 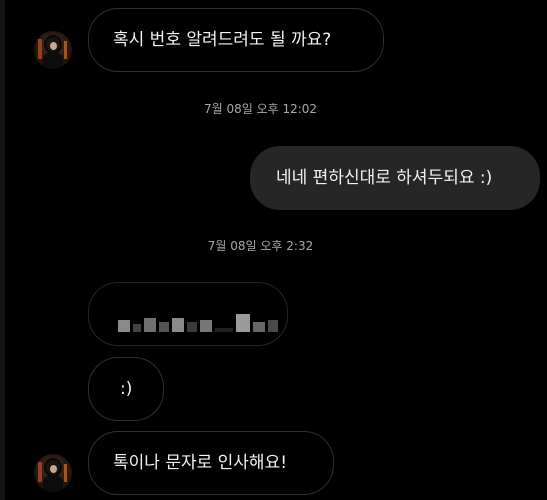 I want to click on message-incoming: 혹시 번호 알려드려도 될 까요?, so click(x=236, y=40).